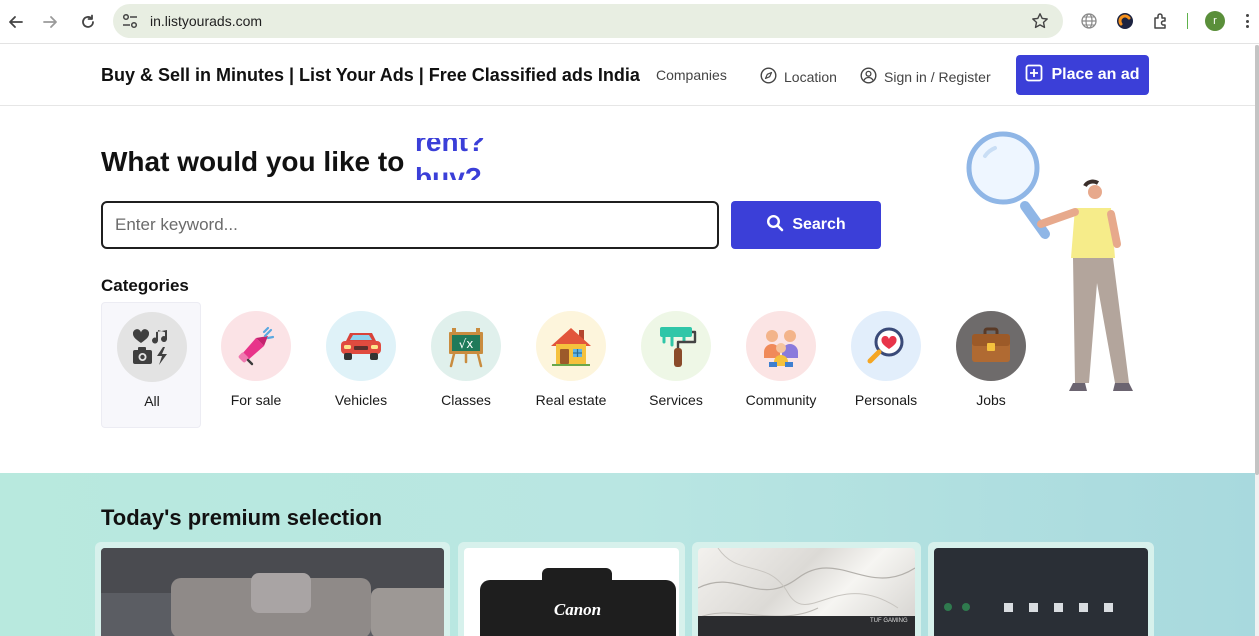  What do you see at coordinates (577, 609) in the screenshot?
I see `canon-brand-text: Canon` at bounding box center [577, 609].